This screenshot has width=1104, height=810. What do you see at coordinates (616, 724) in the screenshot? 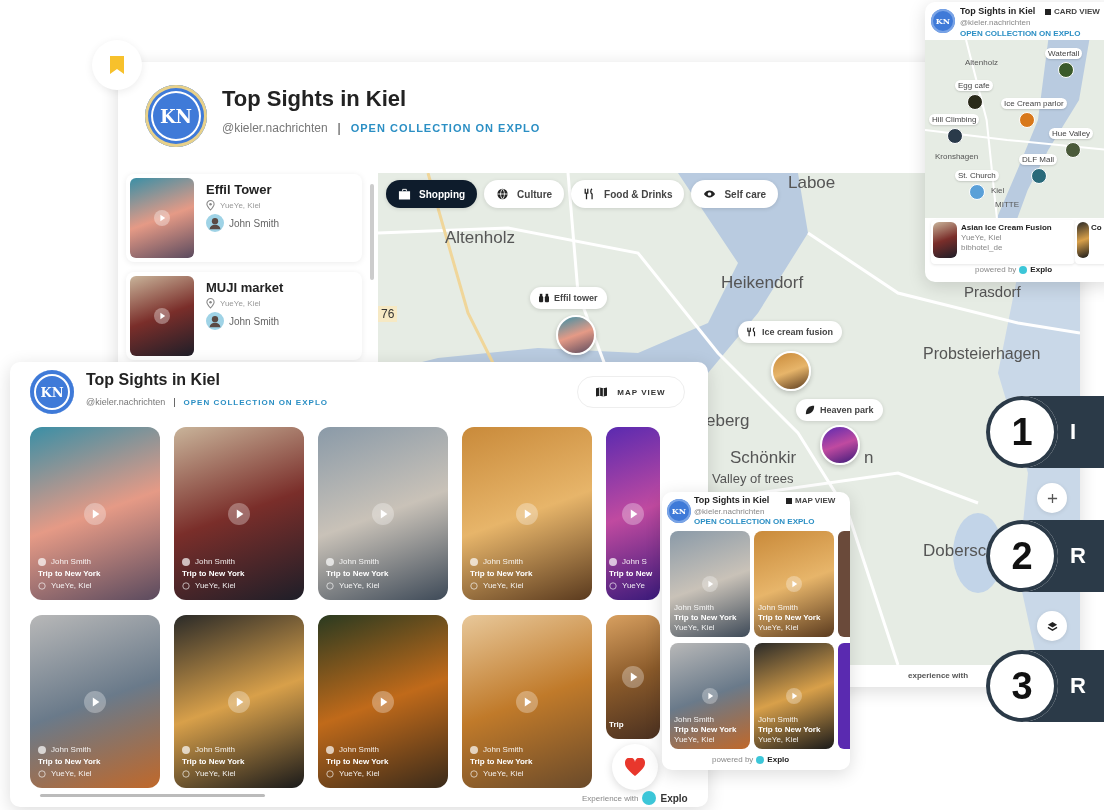
I see `video-title: Trip` at bounding box center [616, 724].